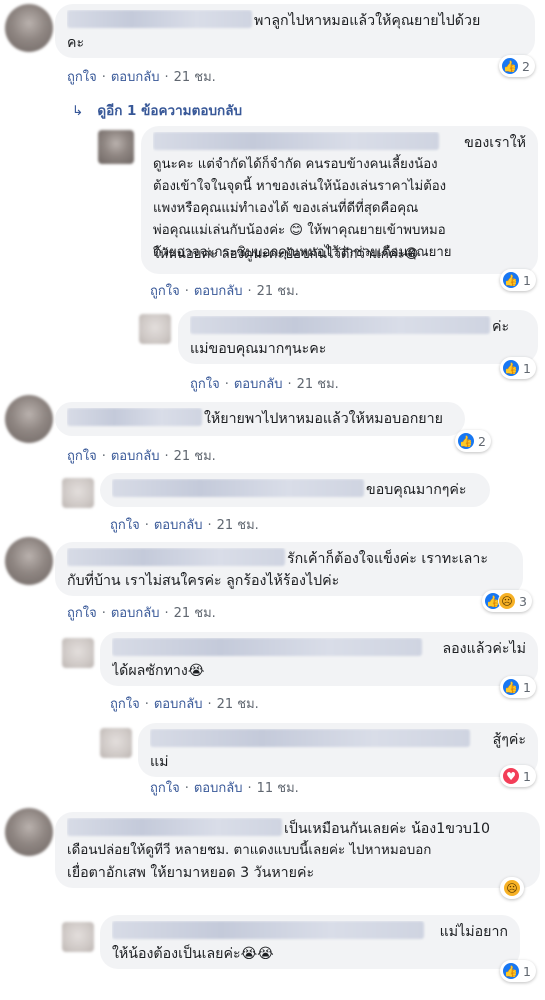  I want to click on reaction-count: 👍 ☹ 3, so click(507, 601).